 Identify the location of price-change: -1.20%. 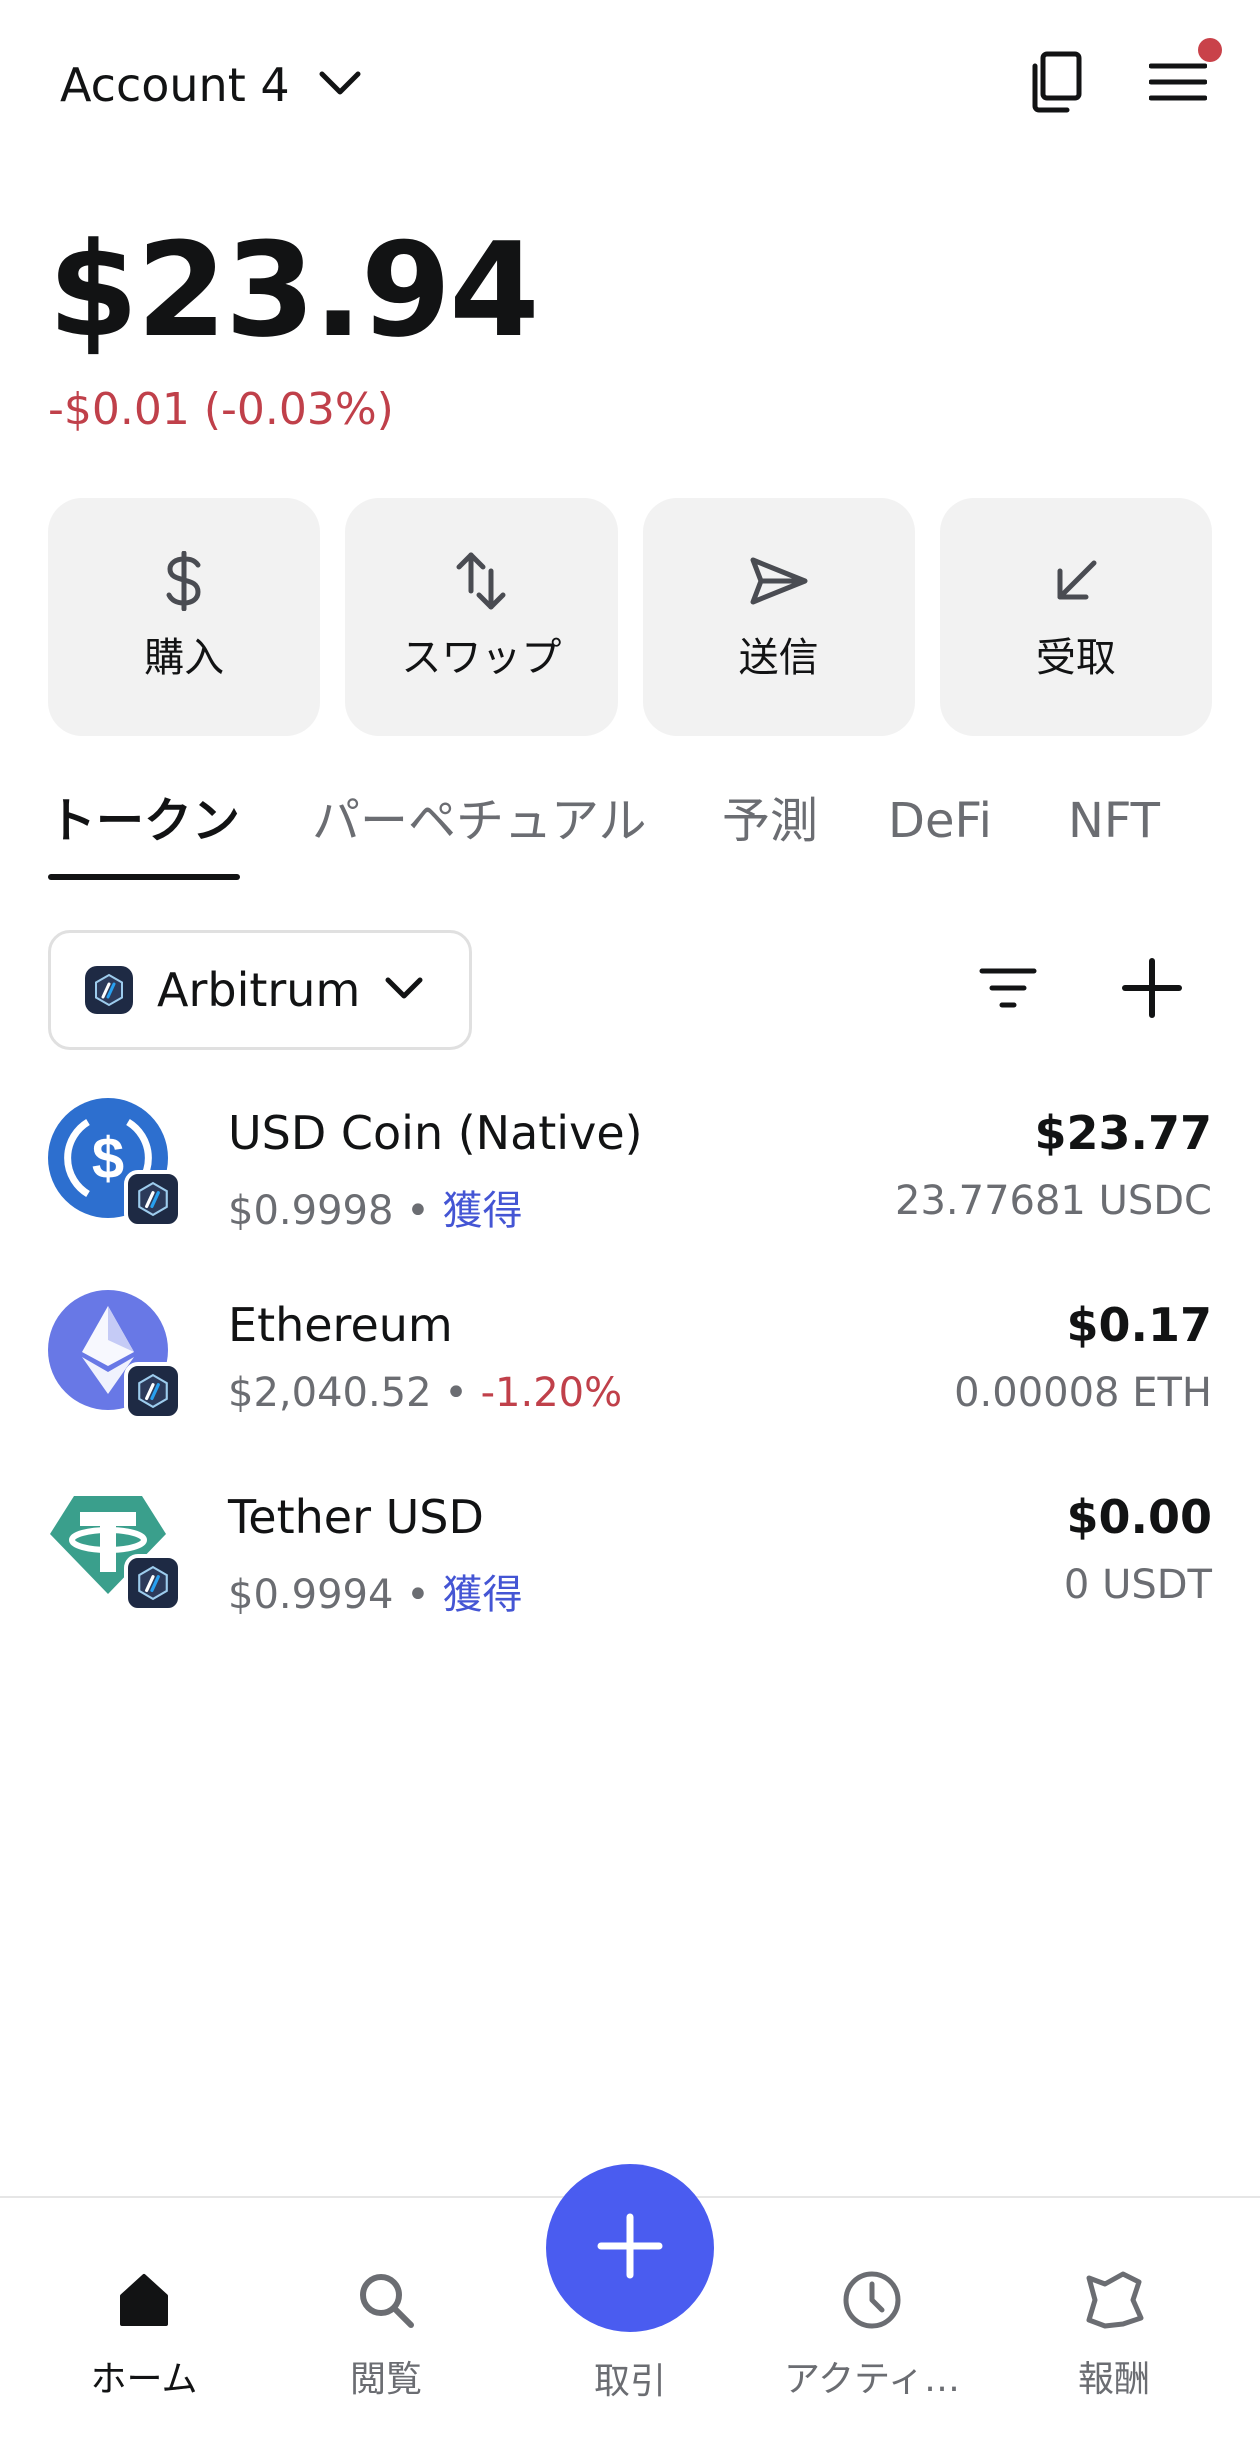
(551, 1393).